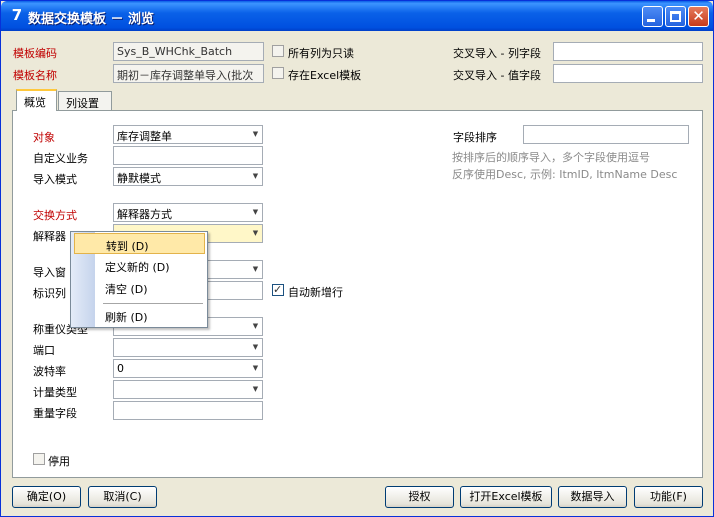 This screenshot has height=517, width=714. Describe the element at coordinates (325, 75) in the screenshot. I see `excel-template-label: 存在Excel模板` at that location.